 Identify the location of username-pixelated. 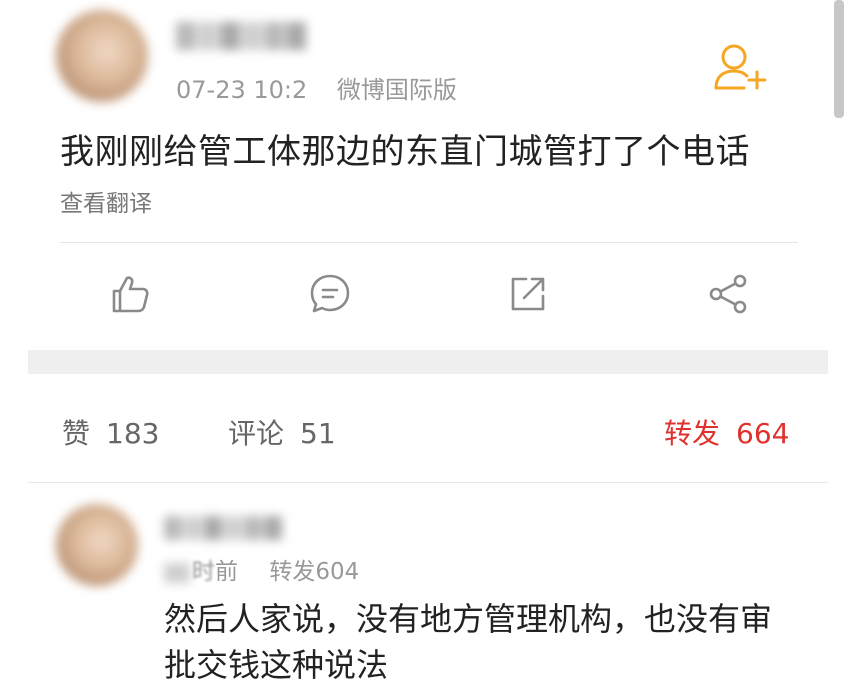
(241, 36).